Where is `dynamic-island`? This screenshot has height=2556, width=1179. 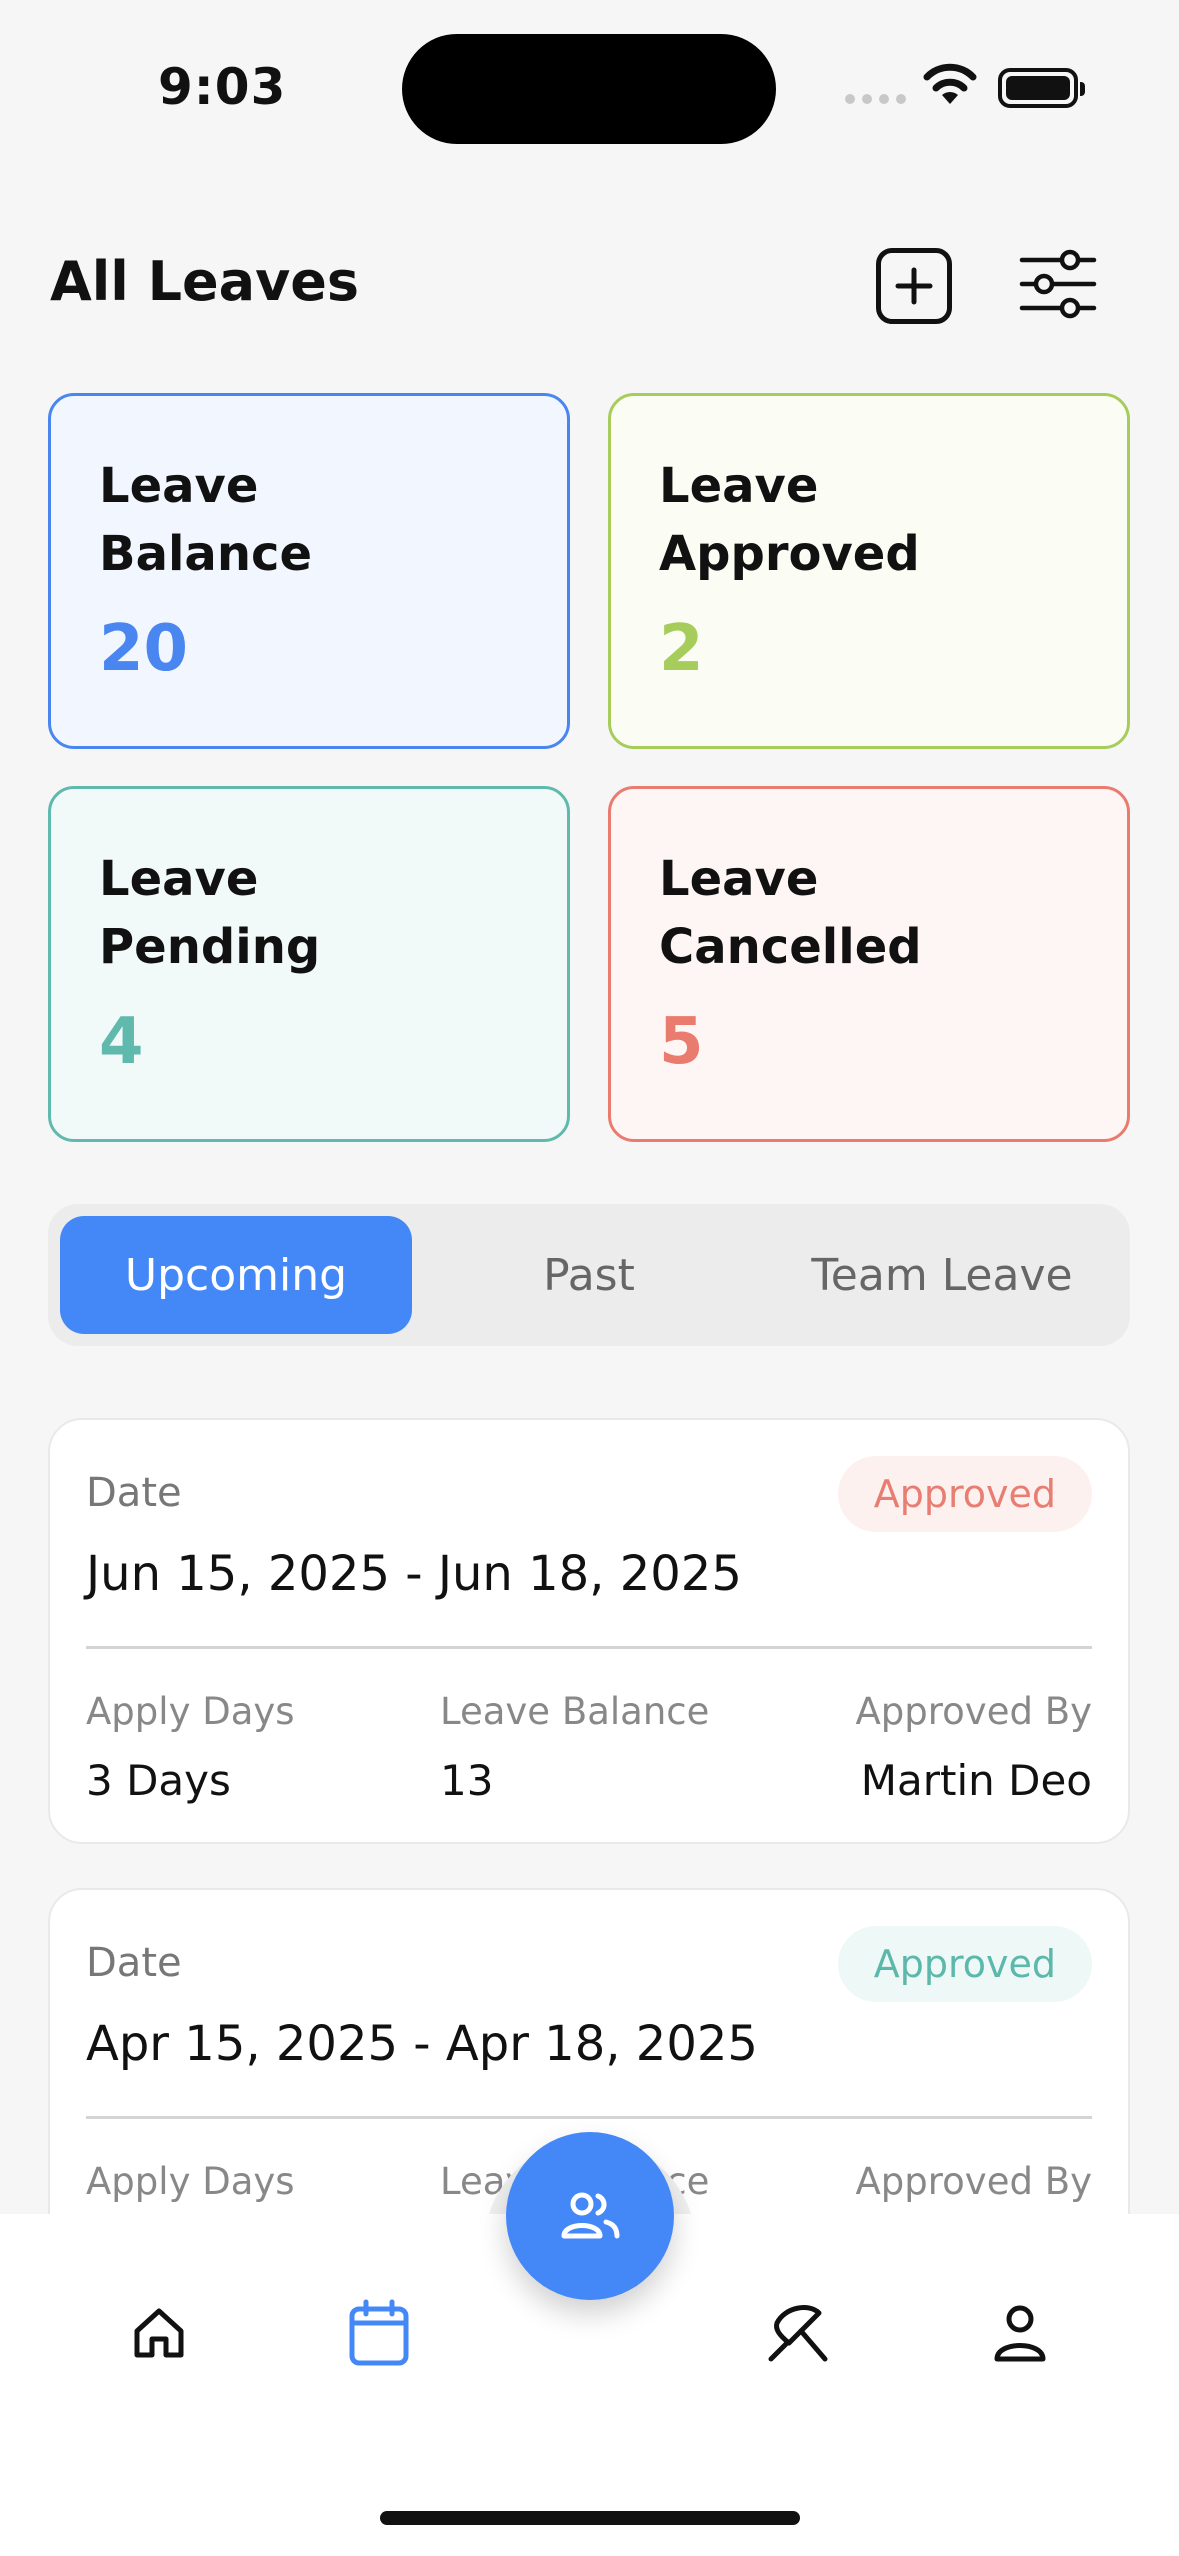 dynamic-island is located at coordinates (589, 89).